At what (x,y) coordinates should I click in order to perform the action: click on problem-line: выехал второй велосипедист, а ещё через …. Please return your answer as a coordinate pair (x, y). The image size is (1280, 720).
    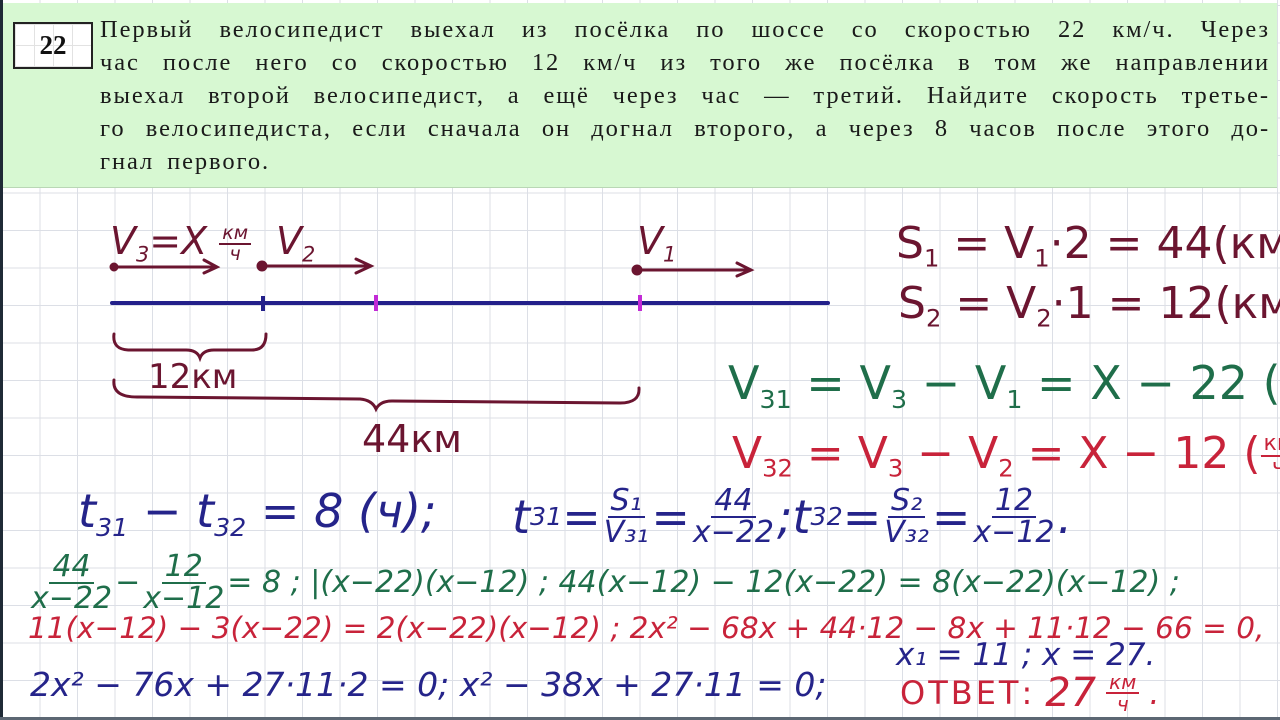
    Looking at the image, I should click on (685, 95).